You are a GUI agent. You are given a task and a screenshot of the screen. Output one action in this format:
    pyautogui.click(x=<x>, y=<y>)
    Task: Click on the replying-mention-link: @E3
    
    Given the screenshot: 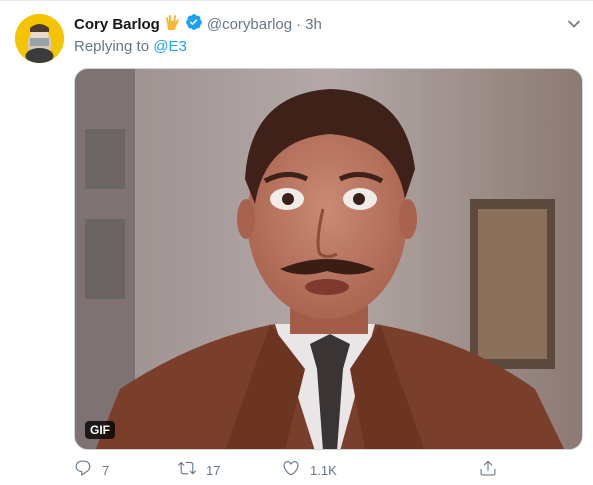 What is the action you would take?
    pyautogui.click(x=170, y=46)
    